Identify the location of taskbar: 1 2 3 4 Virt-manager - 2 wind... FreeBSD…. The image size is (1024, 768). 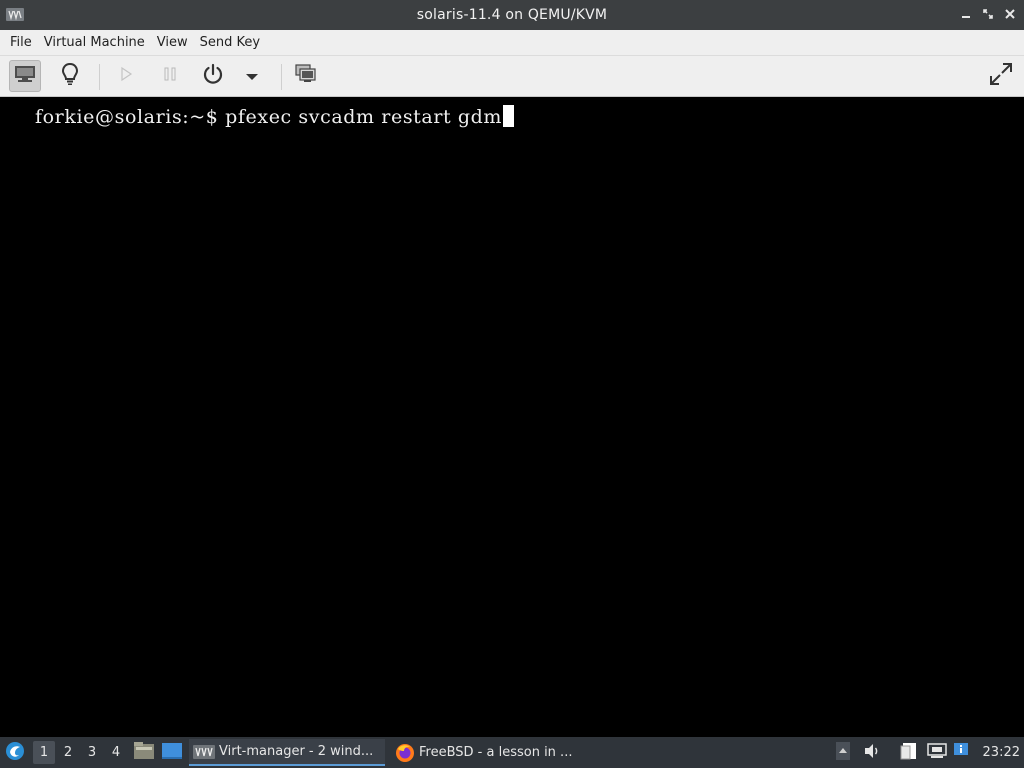
(512, 752).